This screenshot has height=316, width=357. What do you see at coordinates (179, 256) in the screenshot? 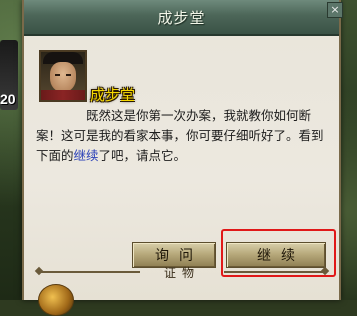
I see `inquire-button-label: 询问` at bounding box center [179, 256].